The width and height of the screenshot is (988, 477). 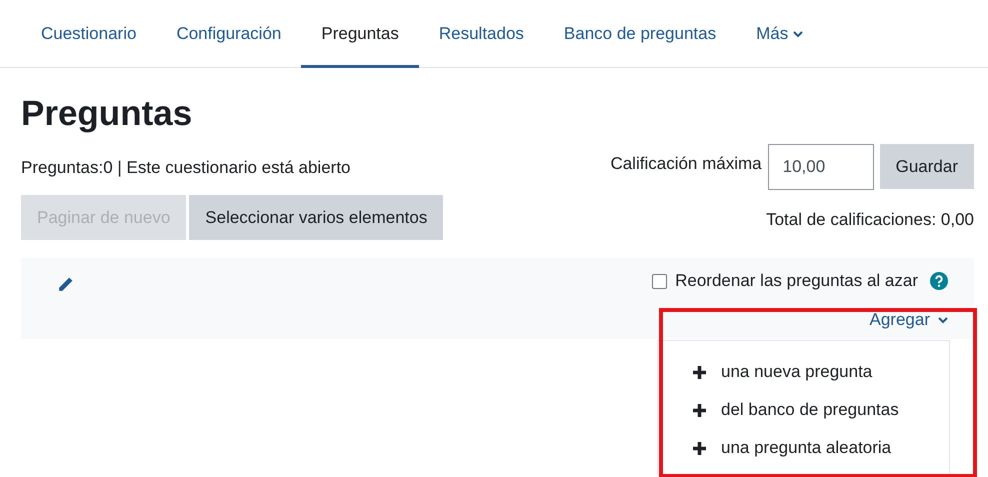 What do you see at coordinates (803, 372) in the screenshot?
I see `menu-item: una nueva pregunta` at bounding box center [803, 372].